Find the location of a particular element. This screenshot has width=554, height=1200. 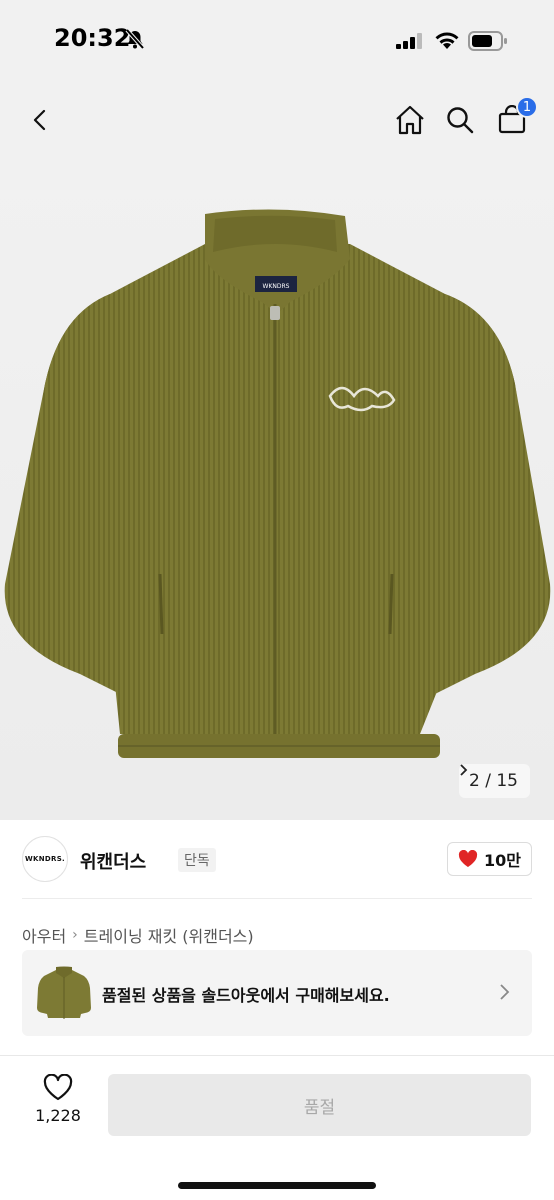

product-thumbnail is located at coordinates (64, 992).